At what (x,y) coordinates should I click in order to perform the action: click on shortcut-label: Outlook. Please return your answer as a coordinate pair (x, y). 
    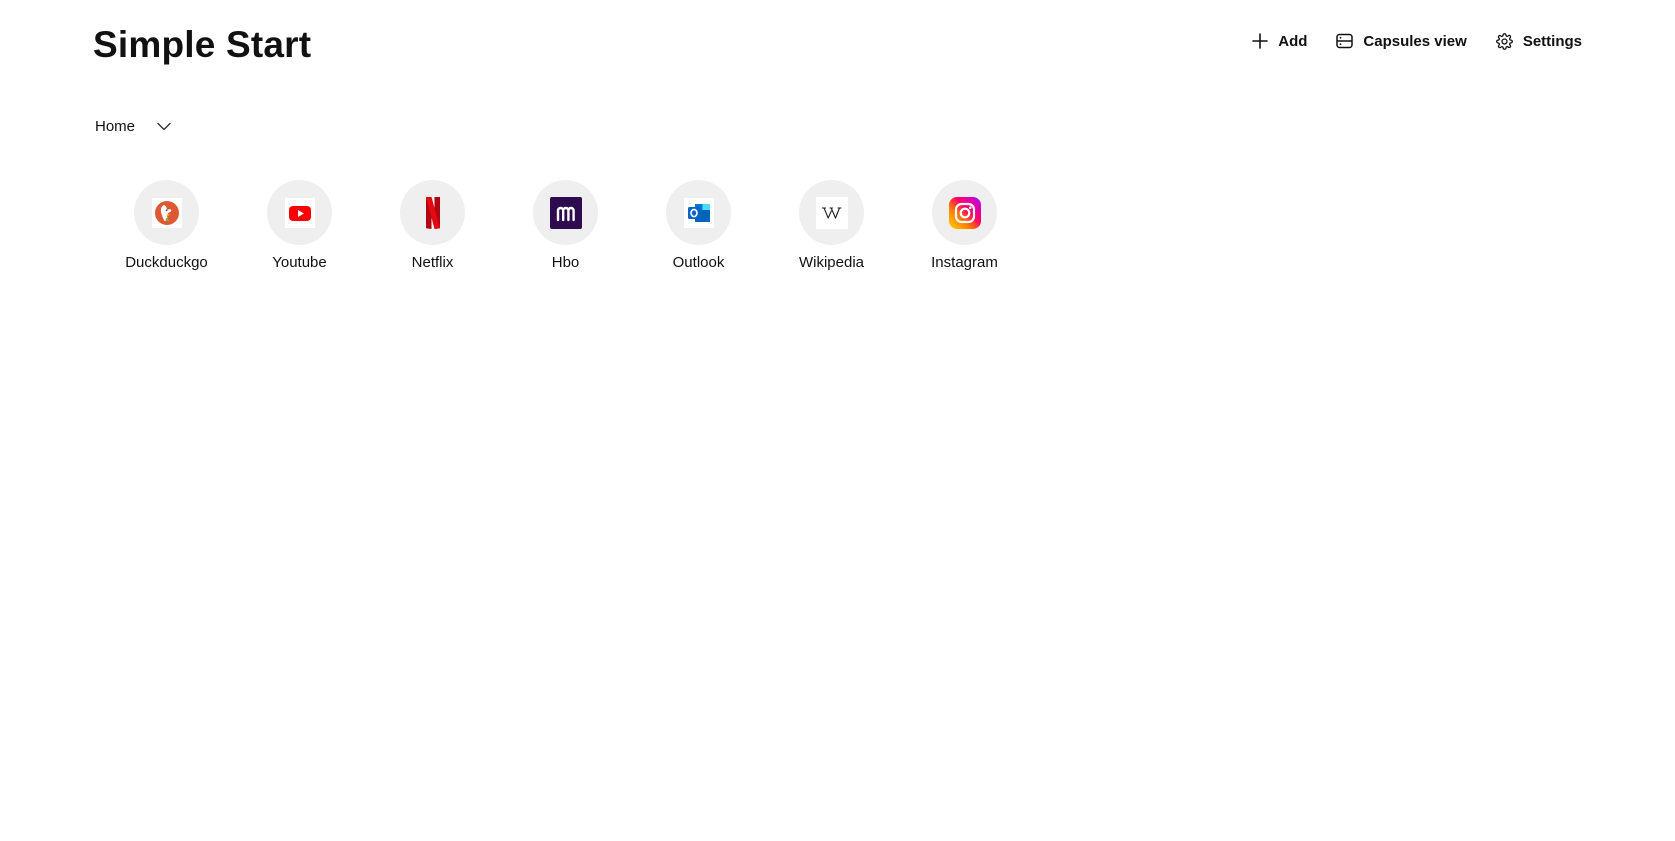
    Looking at the image, I should click on (698, 262).